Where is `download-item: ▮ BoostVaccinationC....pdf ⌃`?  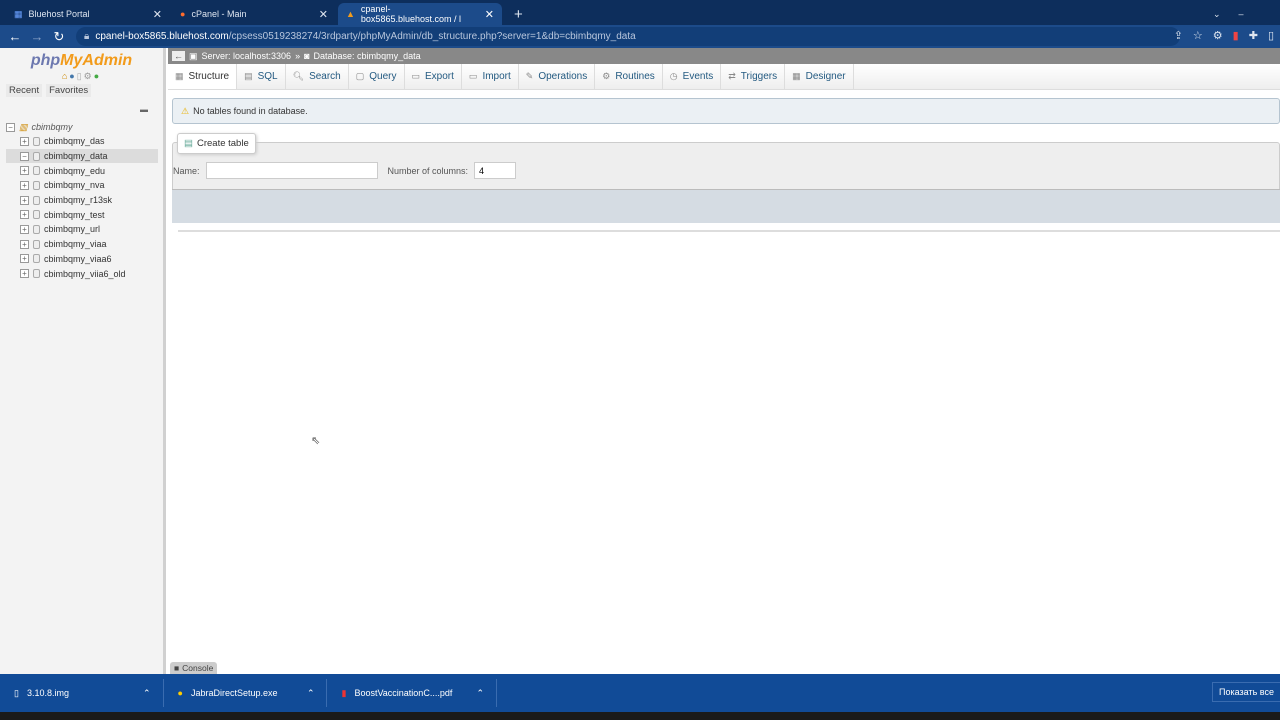 download-item: ▮ BoostVaccinationC....pdf ⌃ is located at coordinates (412, 693).